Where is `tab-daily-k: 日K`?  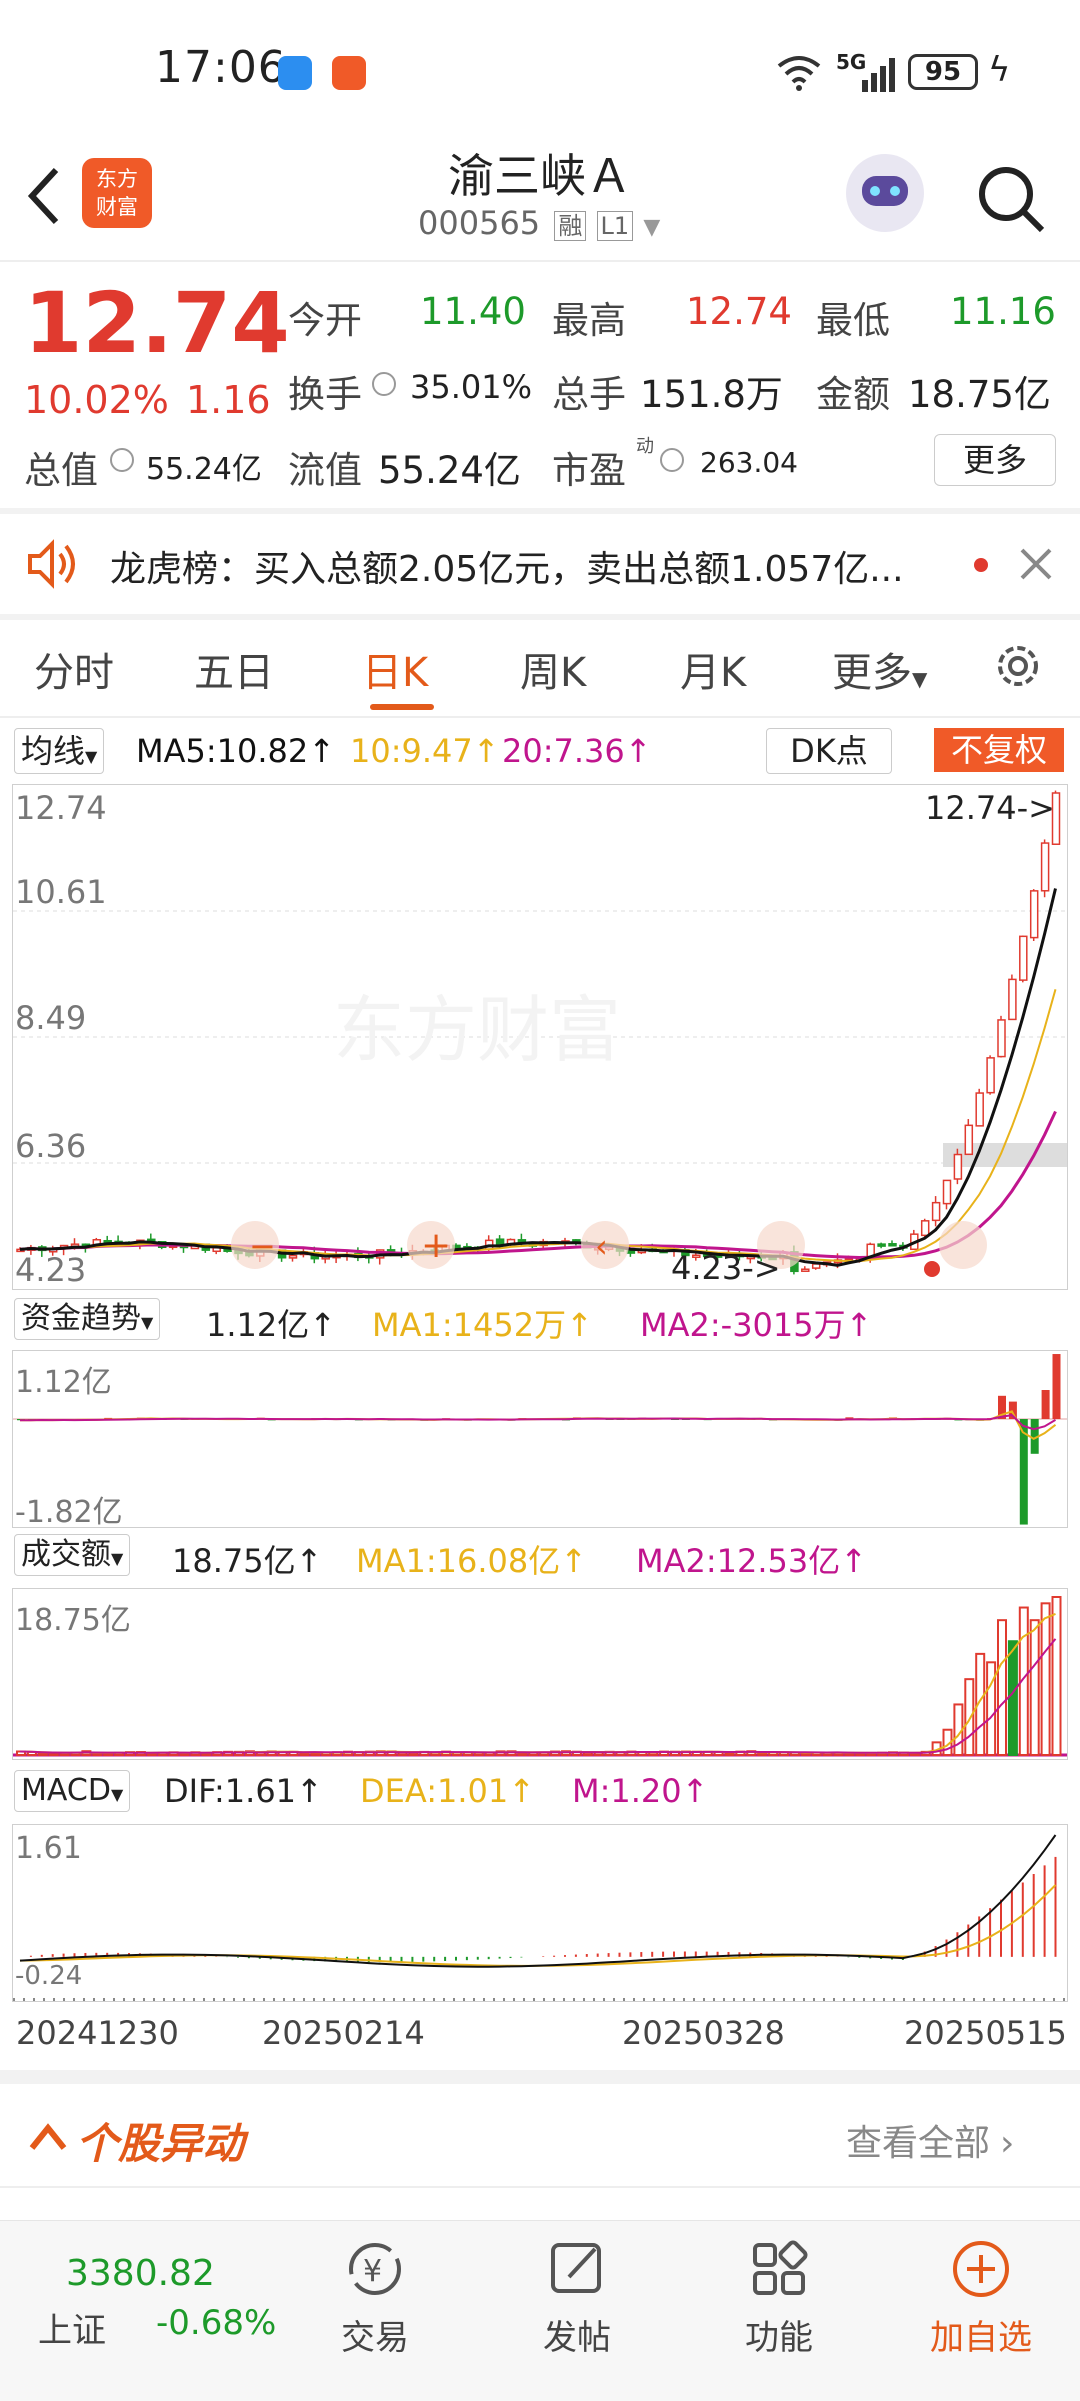
tab-daily-k: 日K is located at coordinates (395, 669).